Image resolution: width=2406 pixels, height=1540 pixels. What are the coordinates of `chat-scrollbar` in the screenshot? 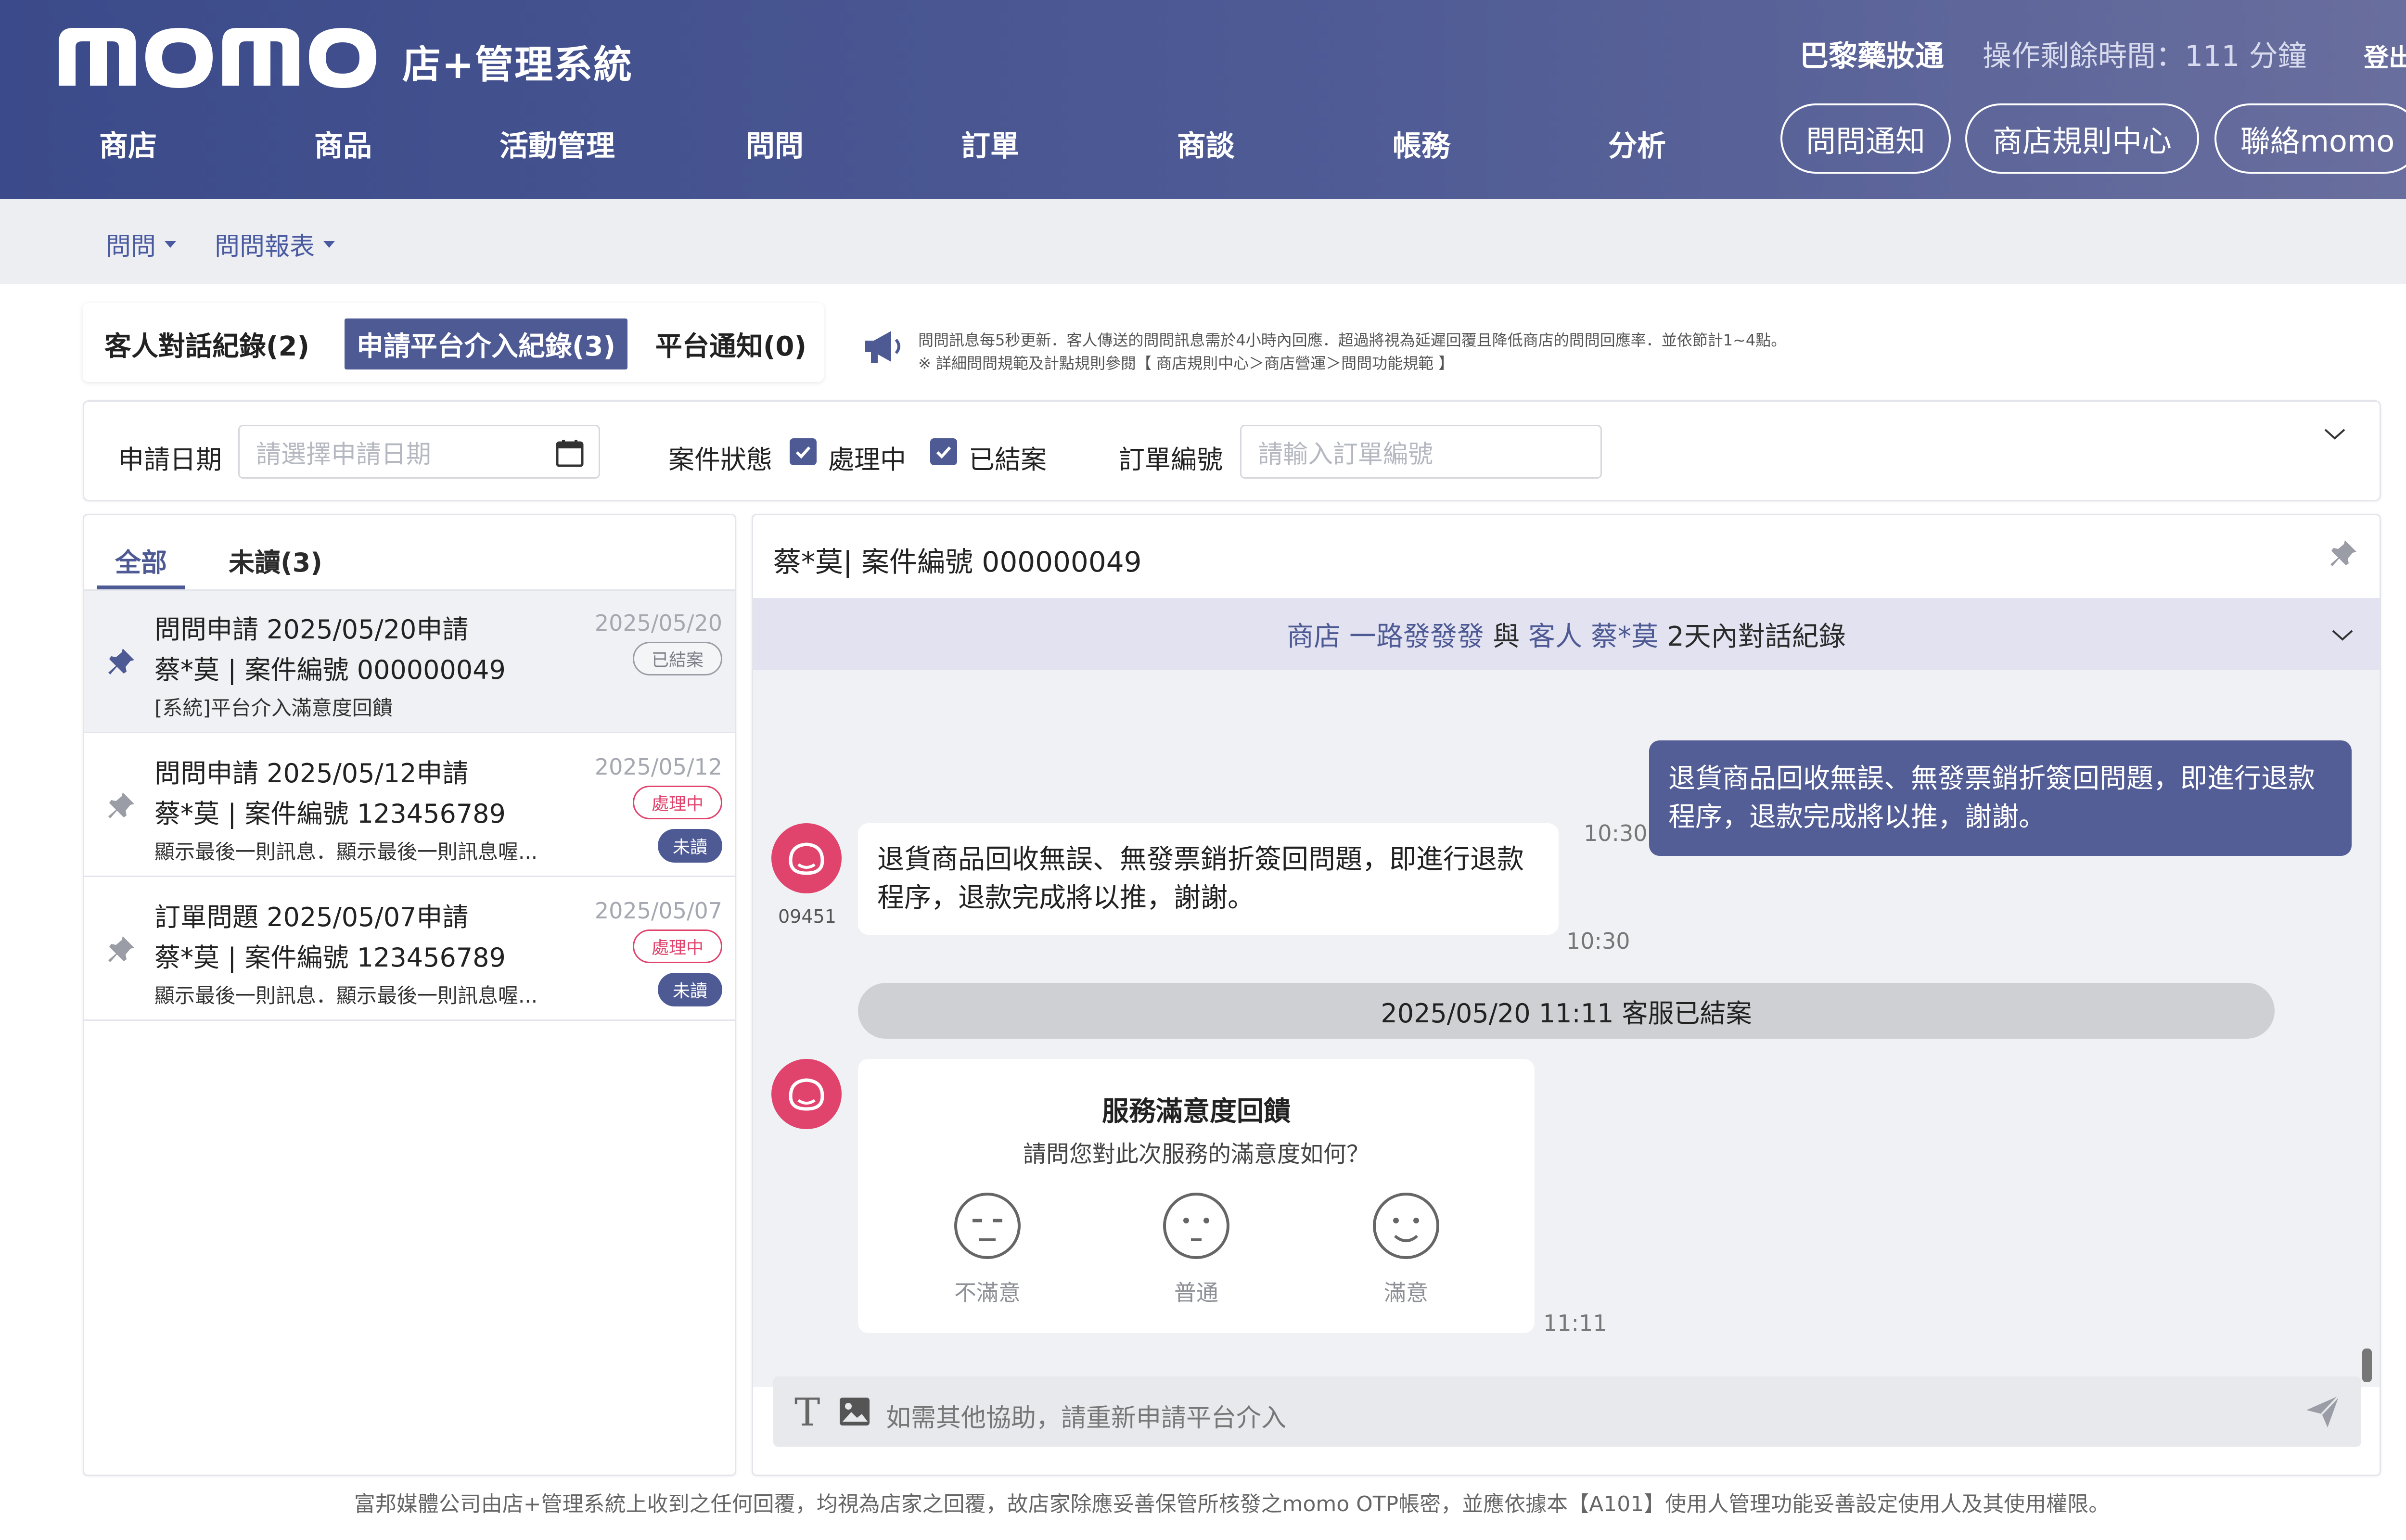 It's located at (2367, 1366).